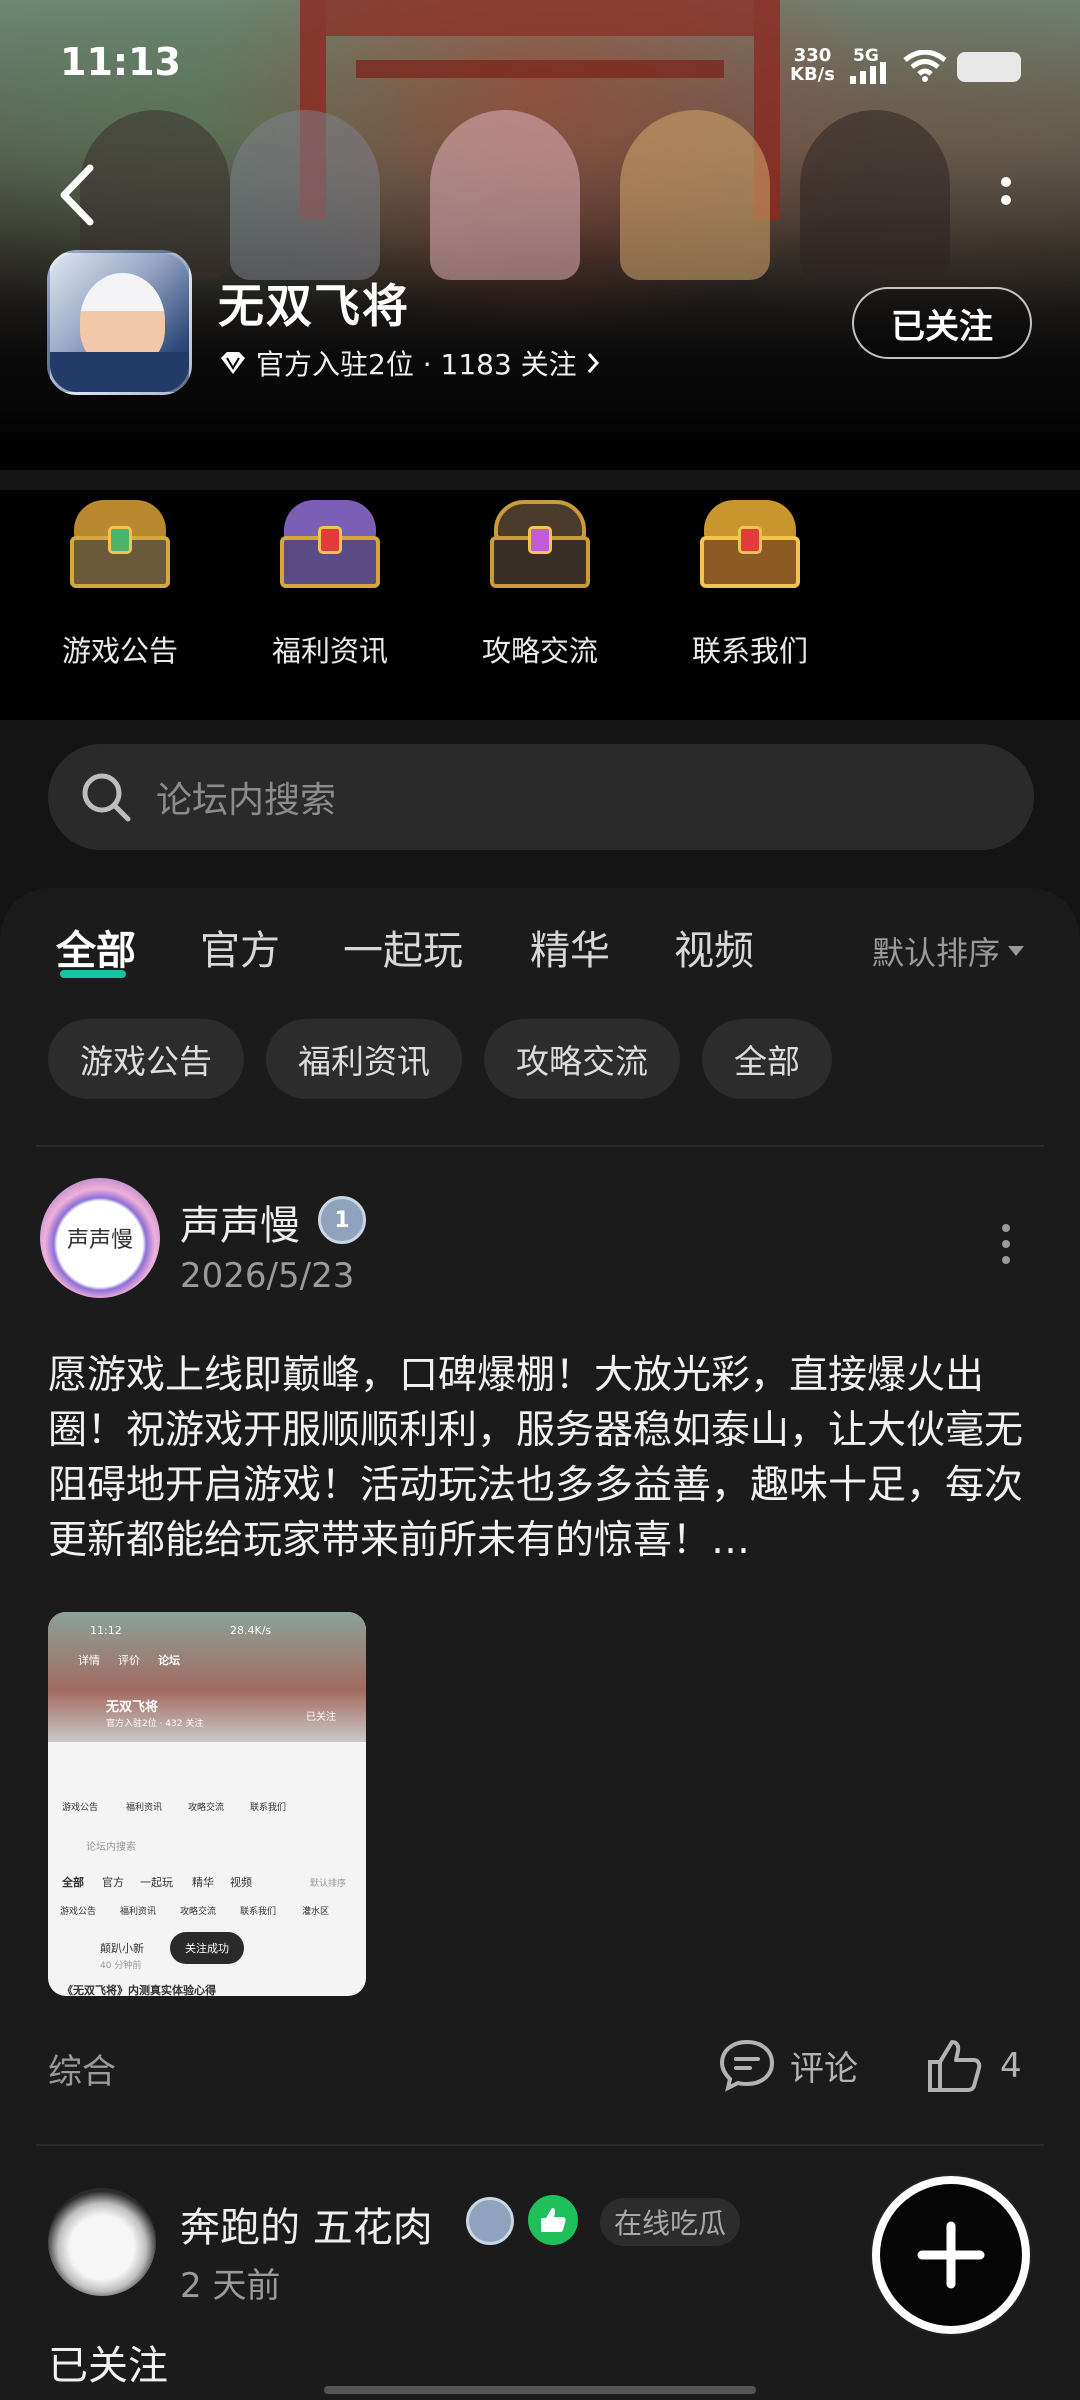  I want to click on create-post-button, so click(951, 2255).